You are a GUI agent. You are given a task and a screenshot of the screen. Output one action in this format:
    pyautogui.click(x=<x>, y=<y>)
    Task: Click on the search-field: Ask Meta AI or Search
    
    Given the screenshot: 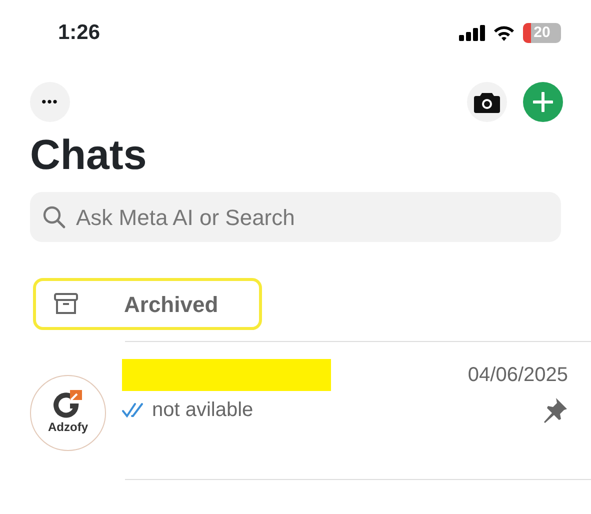 What is the action you would take?
    pyautogui.click(x=311, y=217)
    